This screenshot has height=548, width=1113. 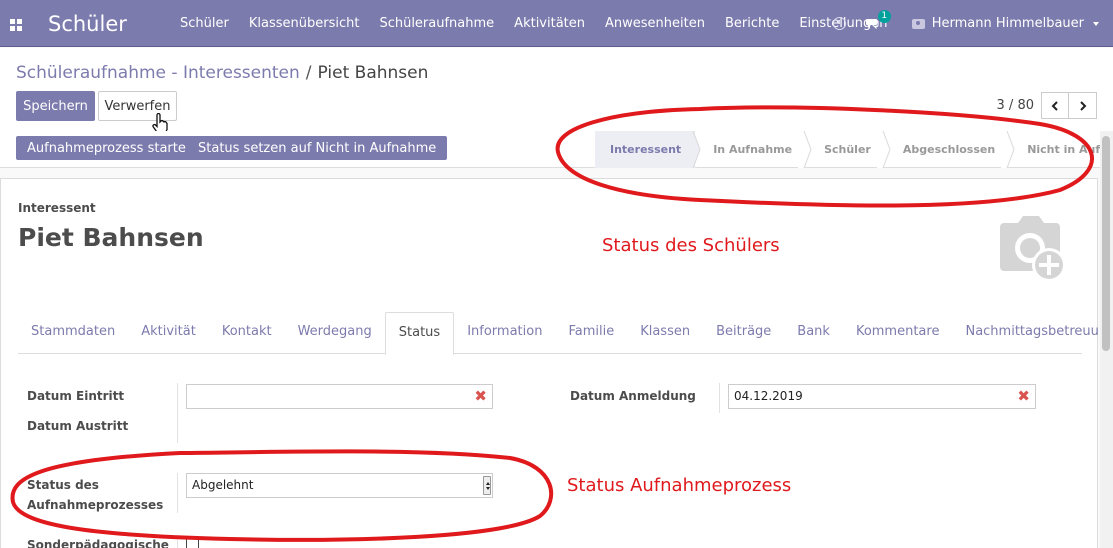 What do you see at coordinates (1030, 251) in the screenshot?
I see `add-photo-camera-icon` at bounding box center [1030, 251].